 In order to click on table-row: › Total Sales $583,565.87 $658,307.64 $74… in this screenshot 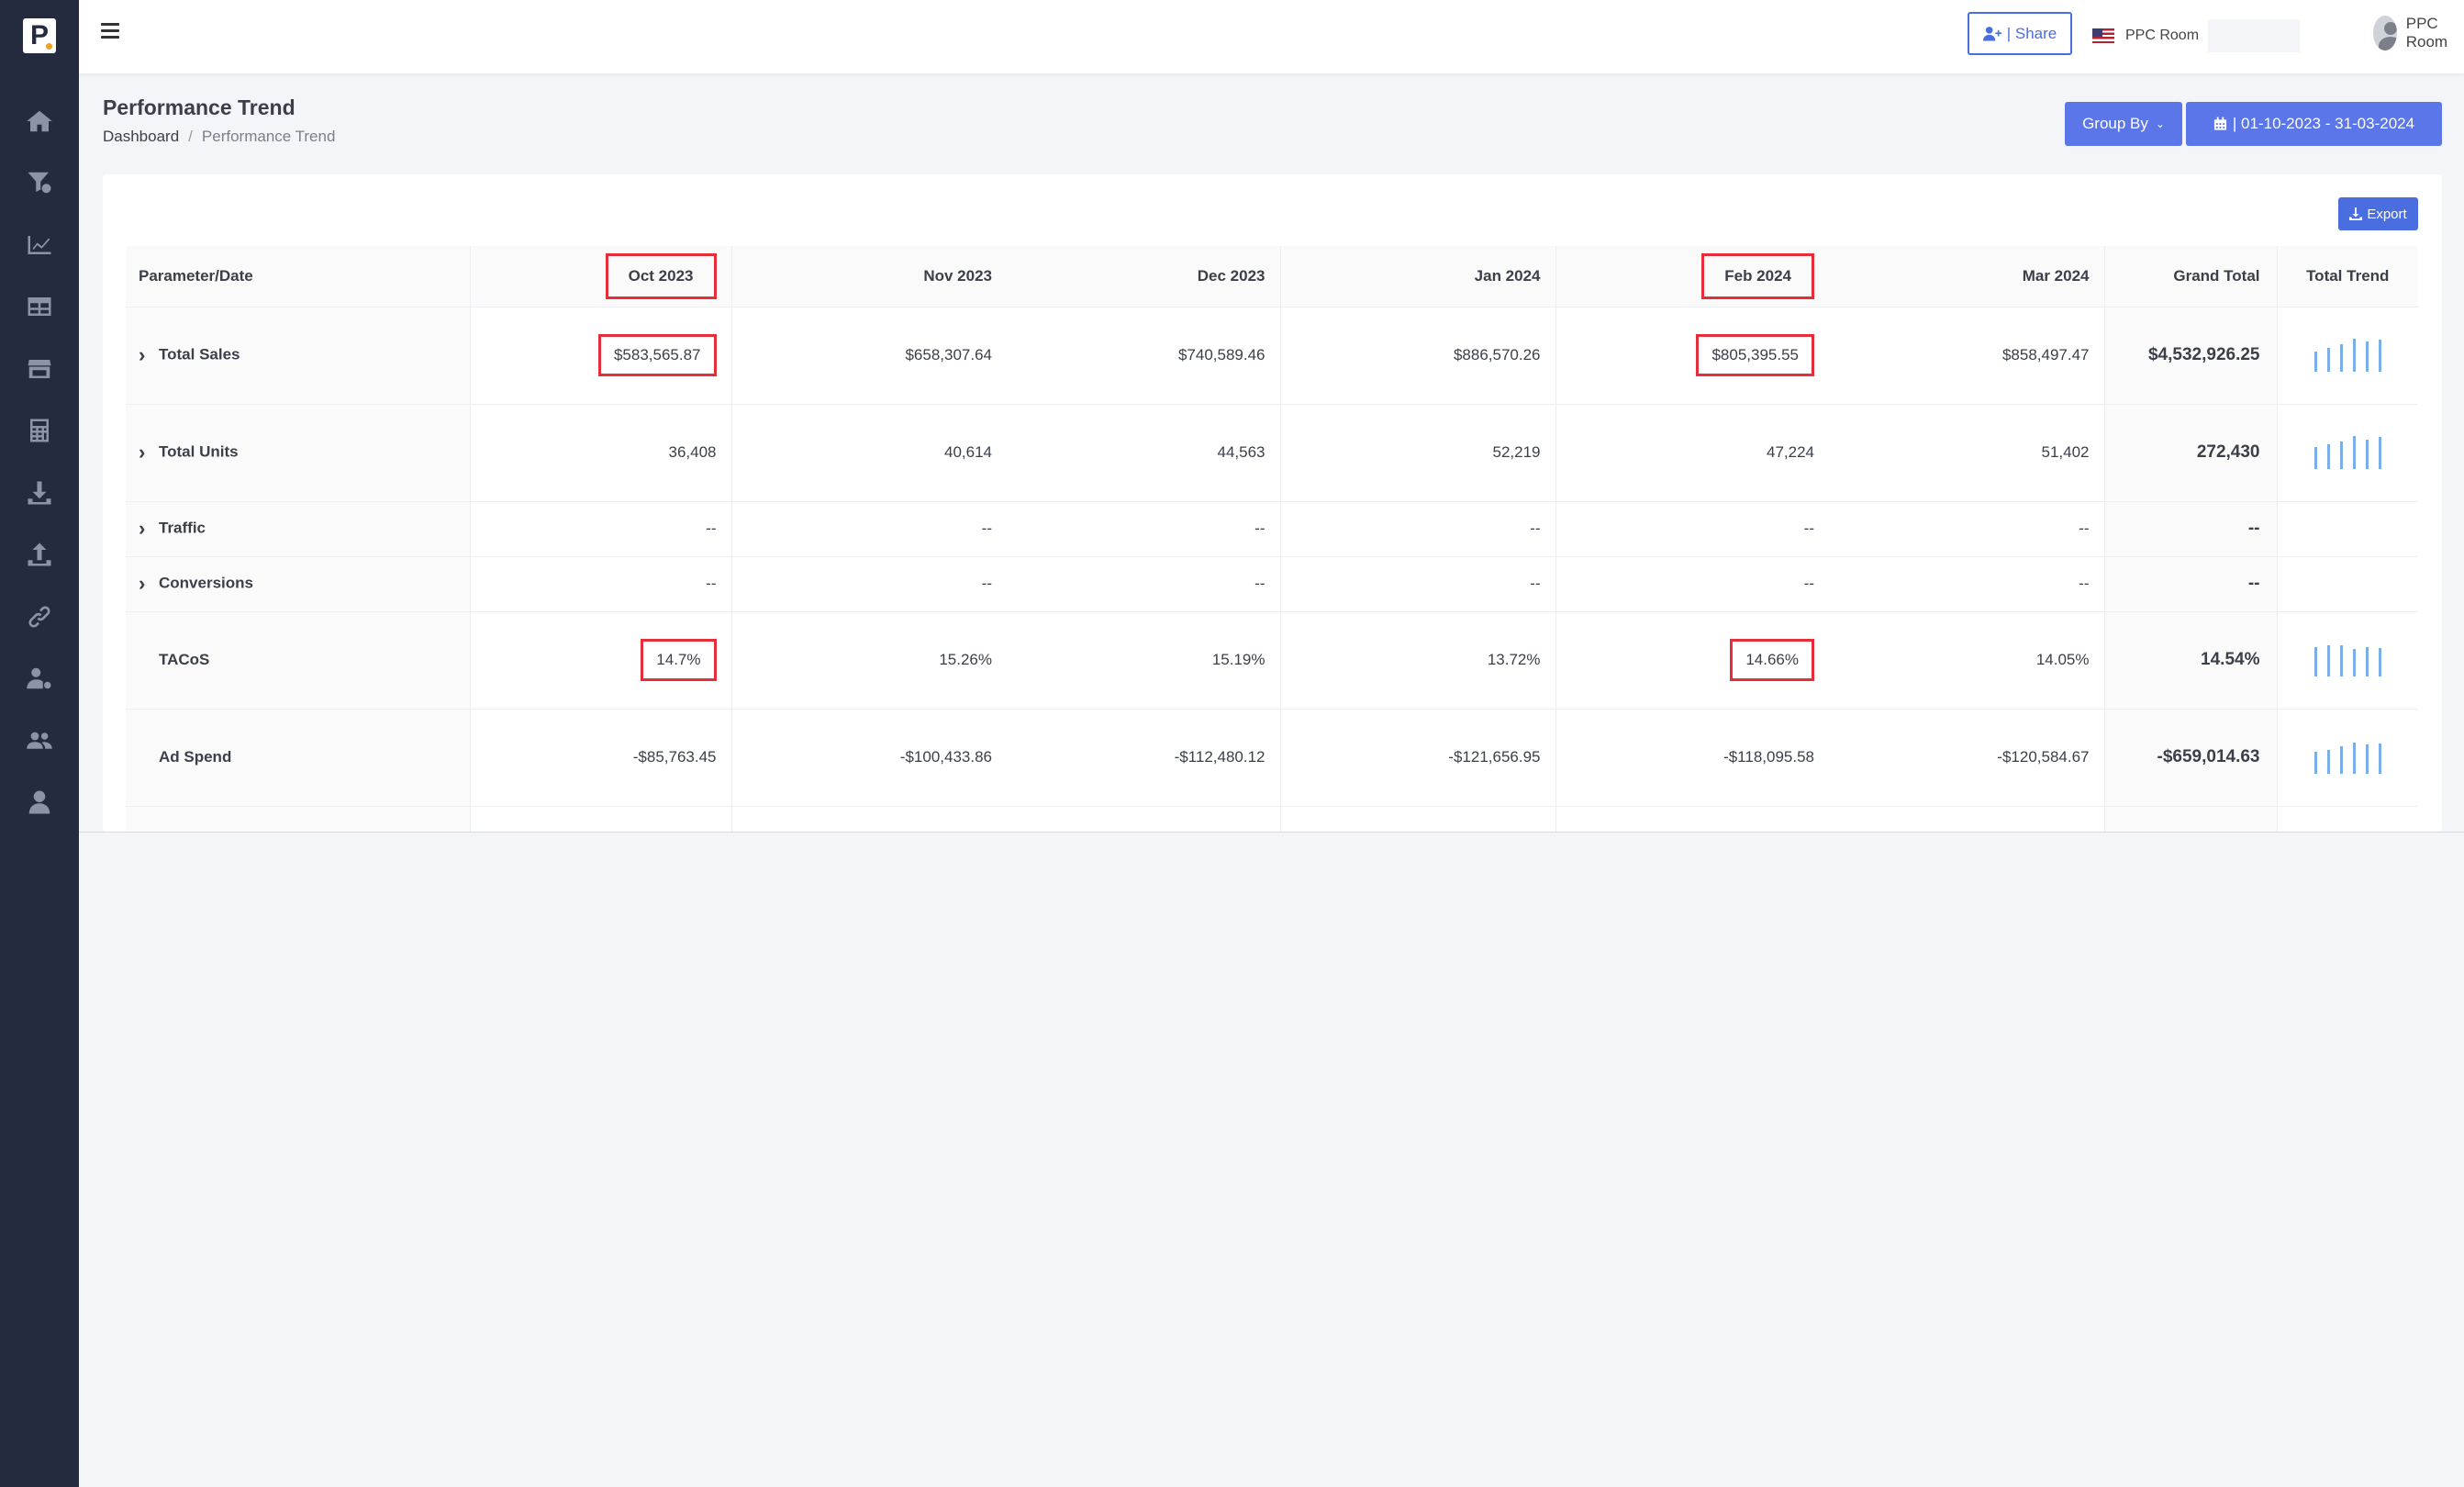, I will do `click(1272, 356)`.